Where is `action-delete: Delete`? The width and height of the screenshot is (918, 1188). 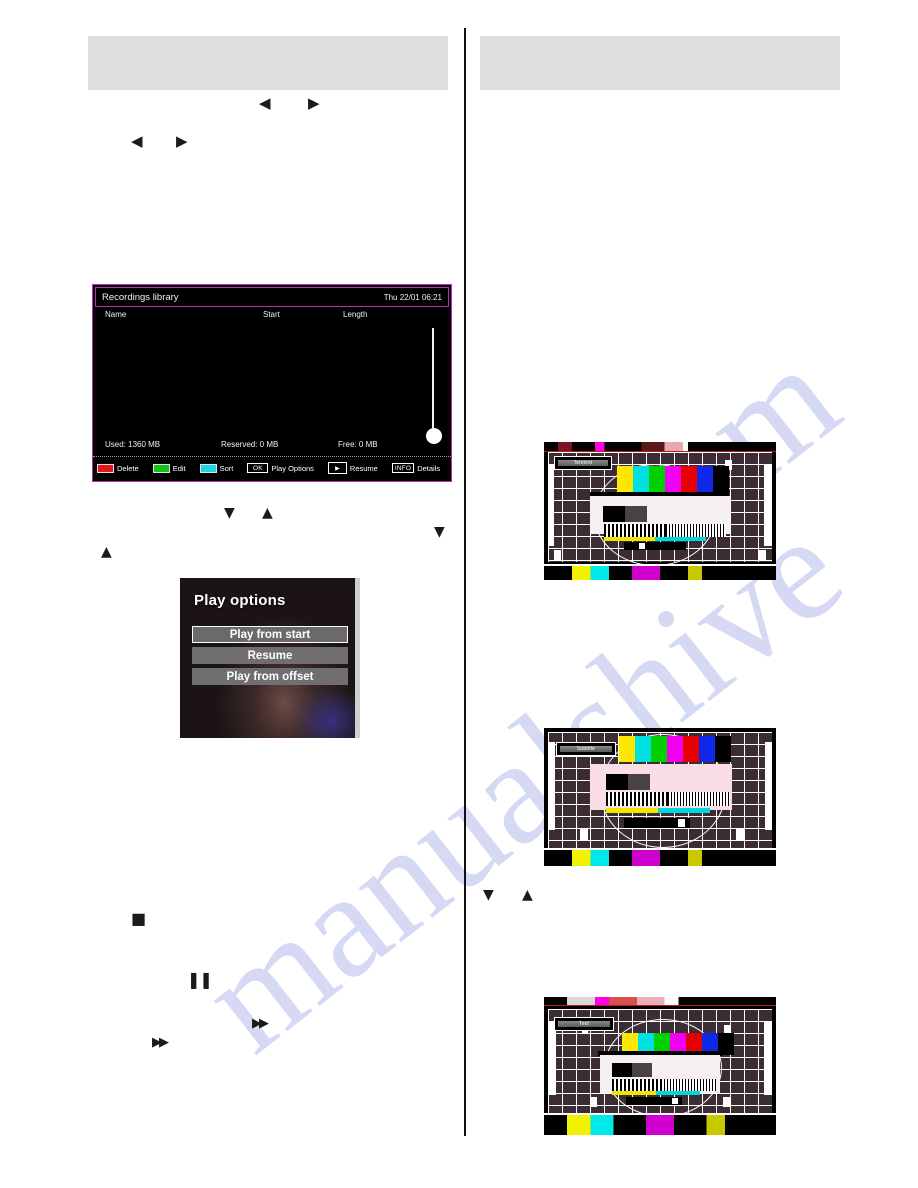 action-delete: Delete is located at coordinates (118, 468).